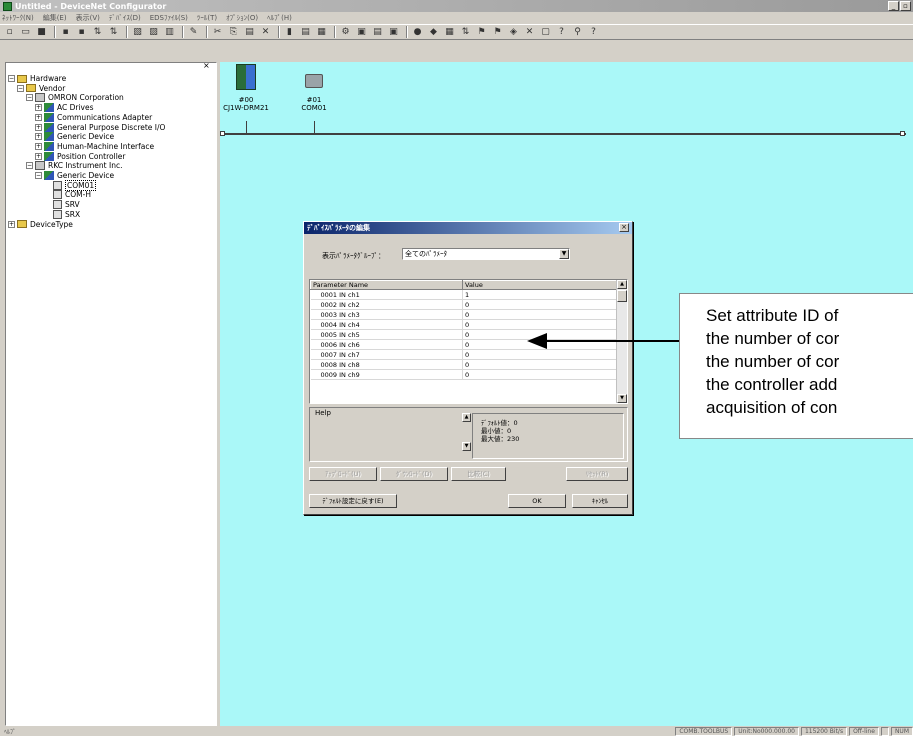 This screenshot has width=913, height=736. What do you see at coordinates (893, 6) in the screenshot?
I see `minimize-button: _` at bounding box center [893, 6].